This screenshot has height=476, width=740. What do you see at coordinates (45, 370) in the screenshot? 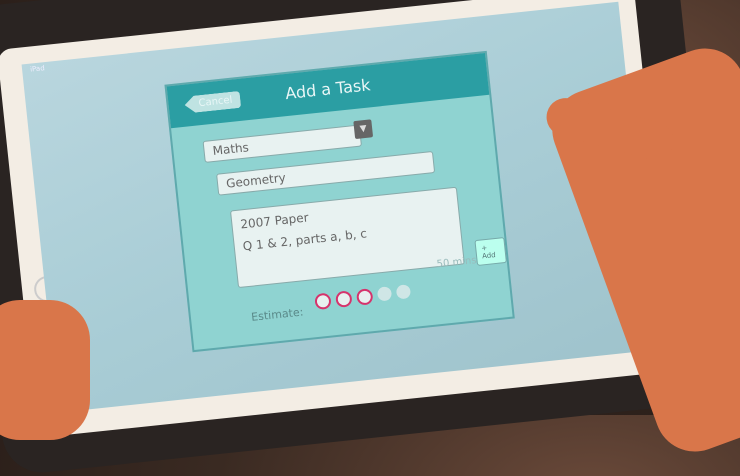
I see `left-thumb` at bounding box center [45, 370].